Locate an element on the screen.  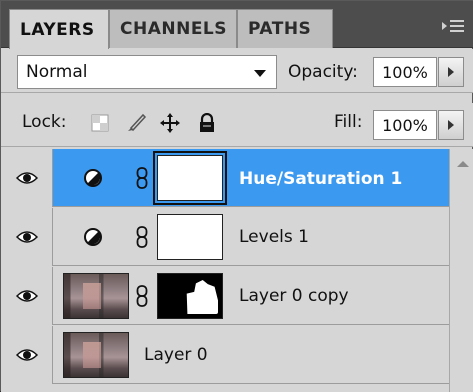
opacity-label: Opacity: is located at coordinates (323, 72).